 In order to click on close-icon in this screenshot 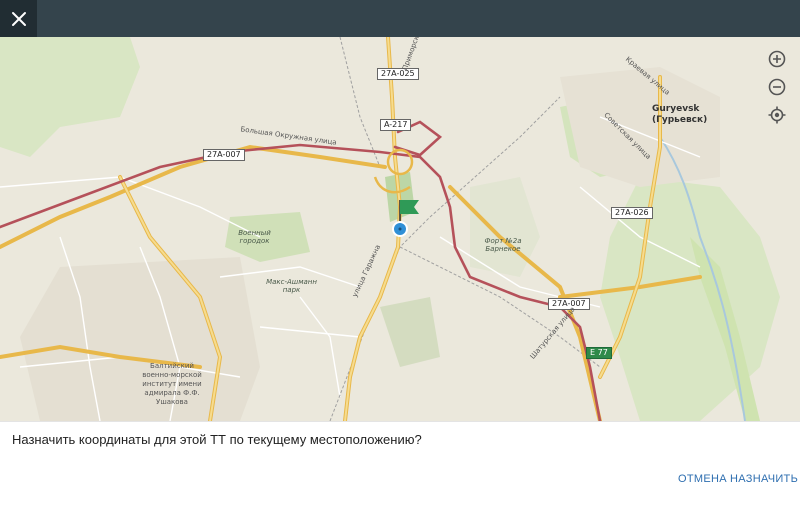, I will do `click(18, 18)`.